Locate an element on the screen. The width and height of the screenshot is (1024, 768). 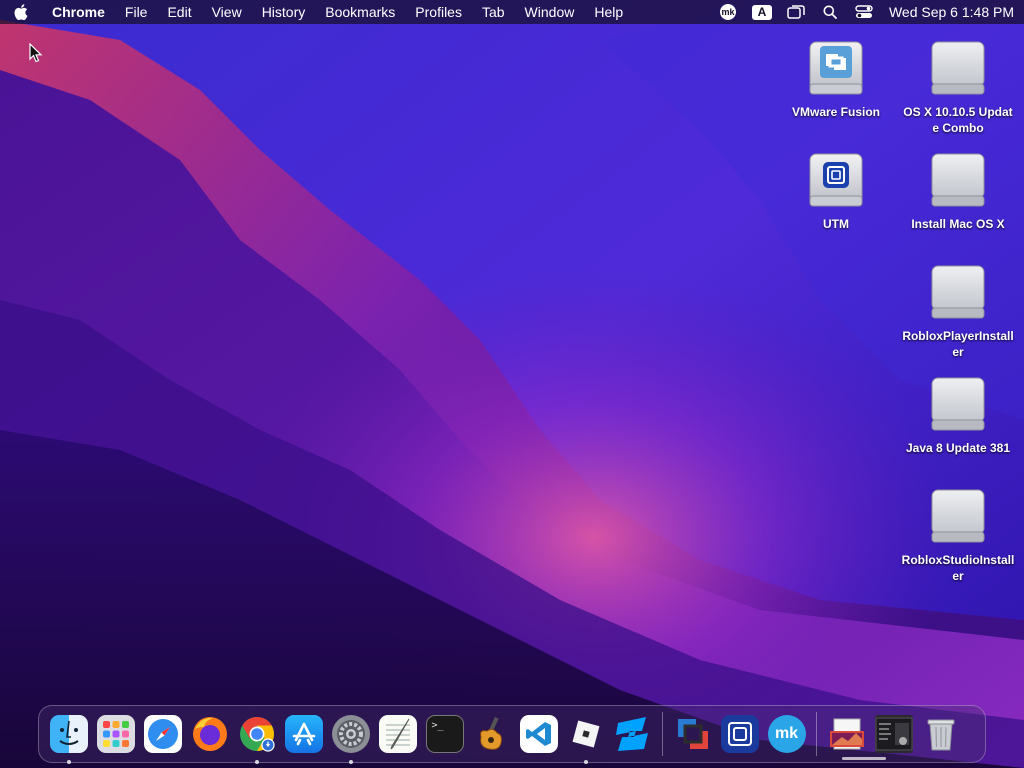
desktop-icon-os-x-update-combo: OS X 10.10.5 Update Combo is located at coordinates (958, 86).